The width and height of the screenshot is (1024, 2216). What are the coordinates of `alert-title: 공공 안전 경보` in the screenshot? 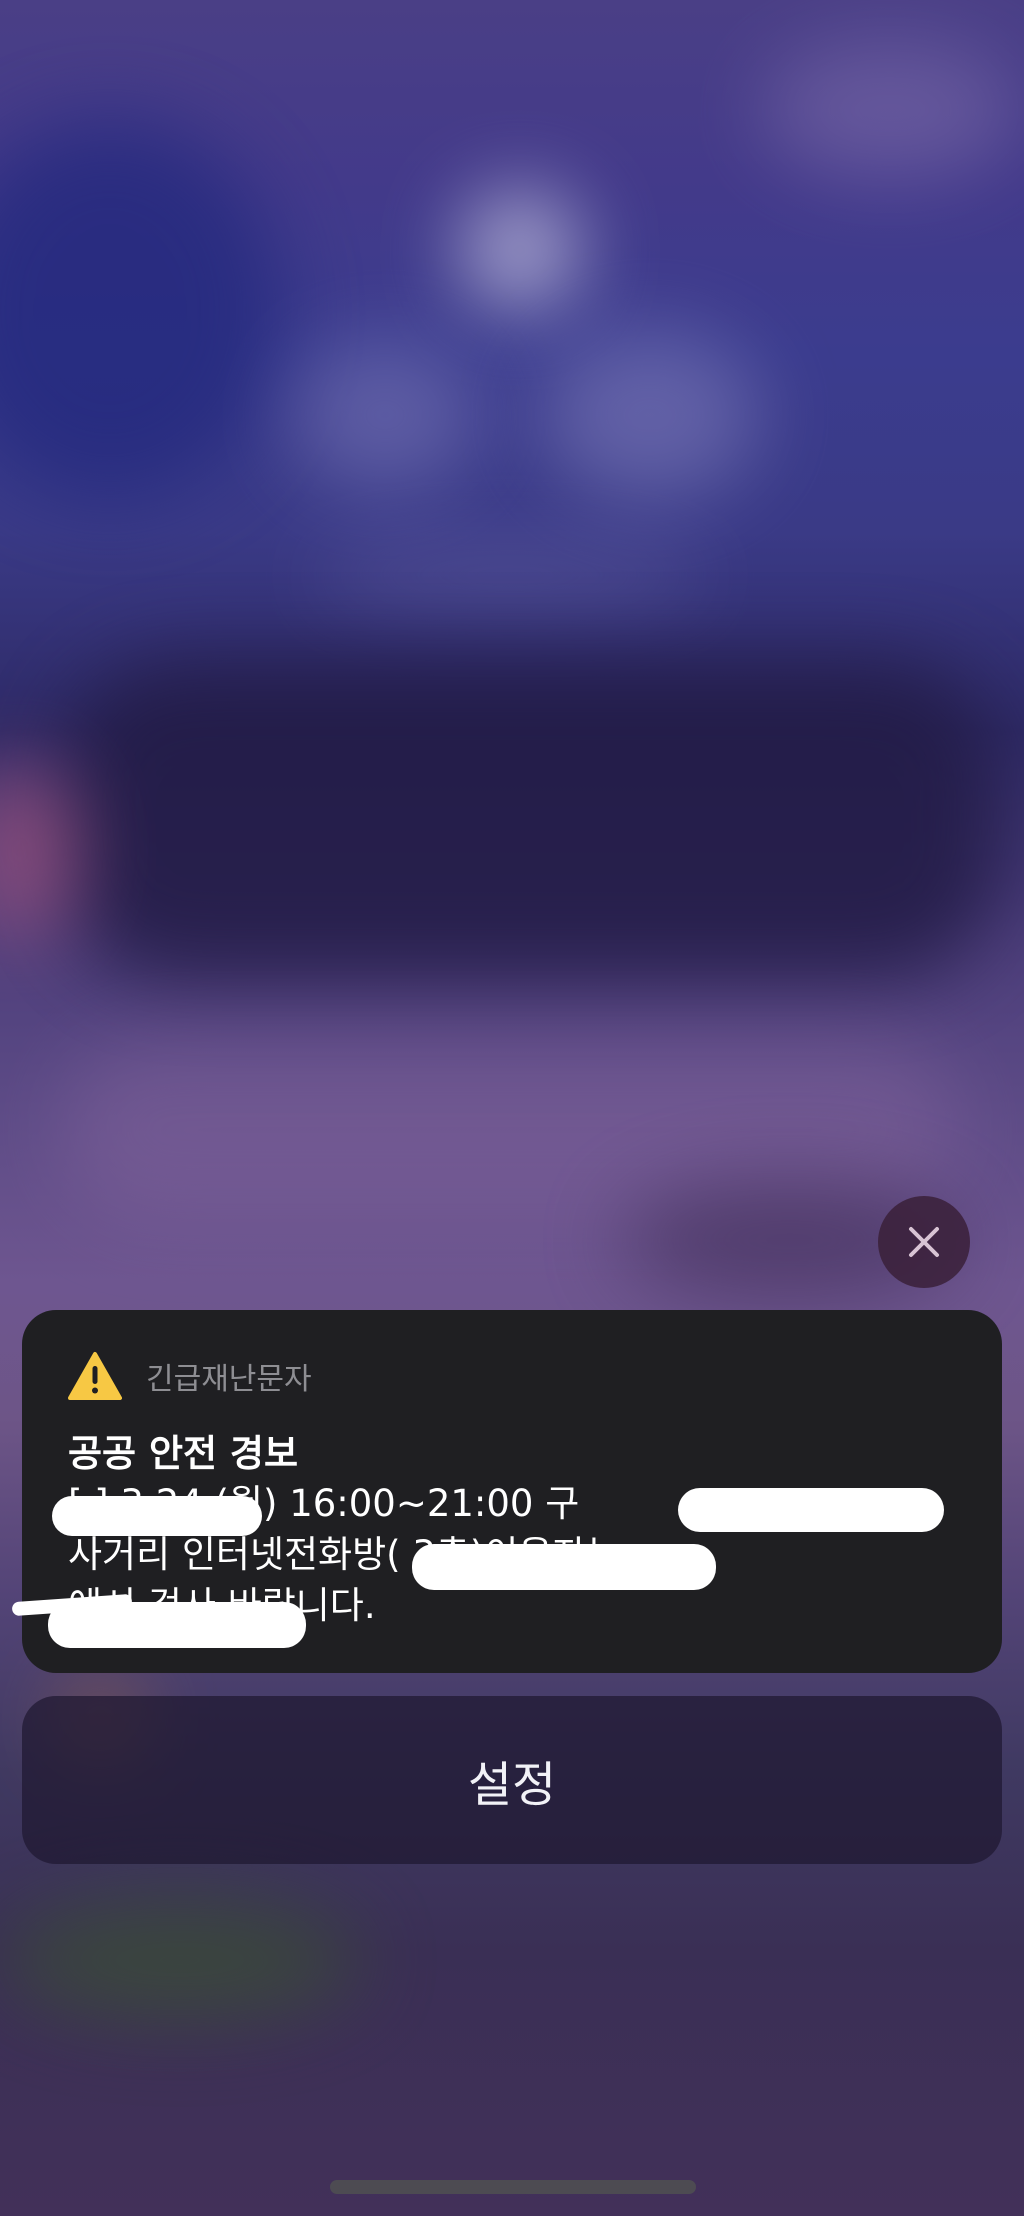 It's located at (183, 1453).